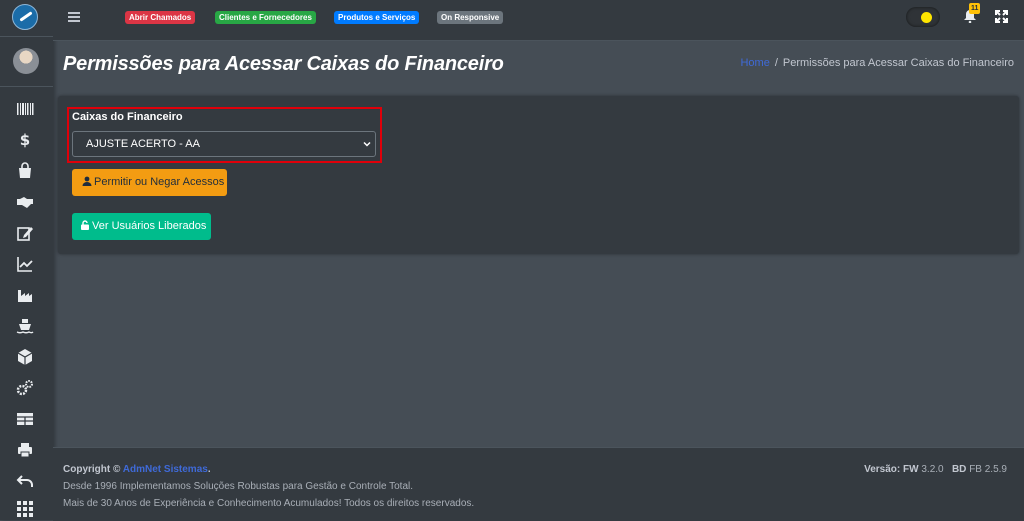 The height and width of the screenshot is (521, 1024). I want to click on bd-label: BD, so click(959, 469).